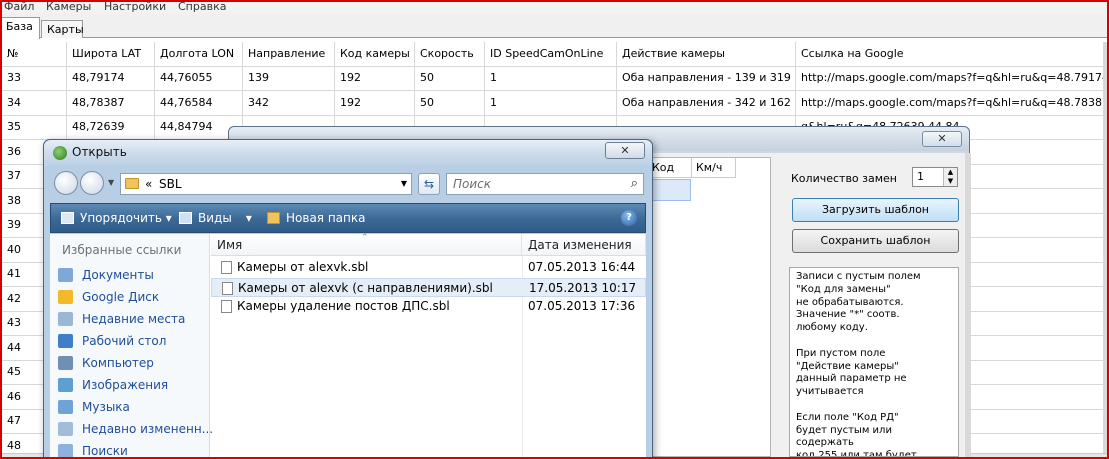 This screenshot has width=1109, height=459. Describe the element at coordinates (65, 341) in the screenshot. I see `desktop-icon` at that location.